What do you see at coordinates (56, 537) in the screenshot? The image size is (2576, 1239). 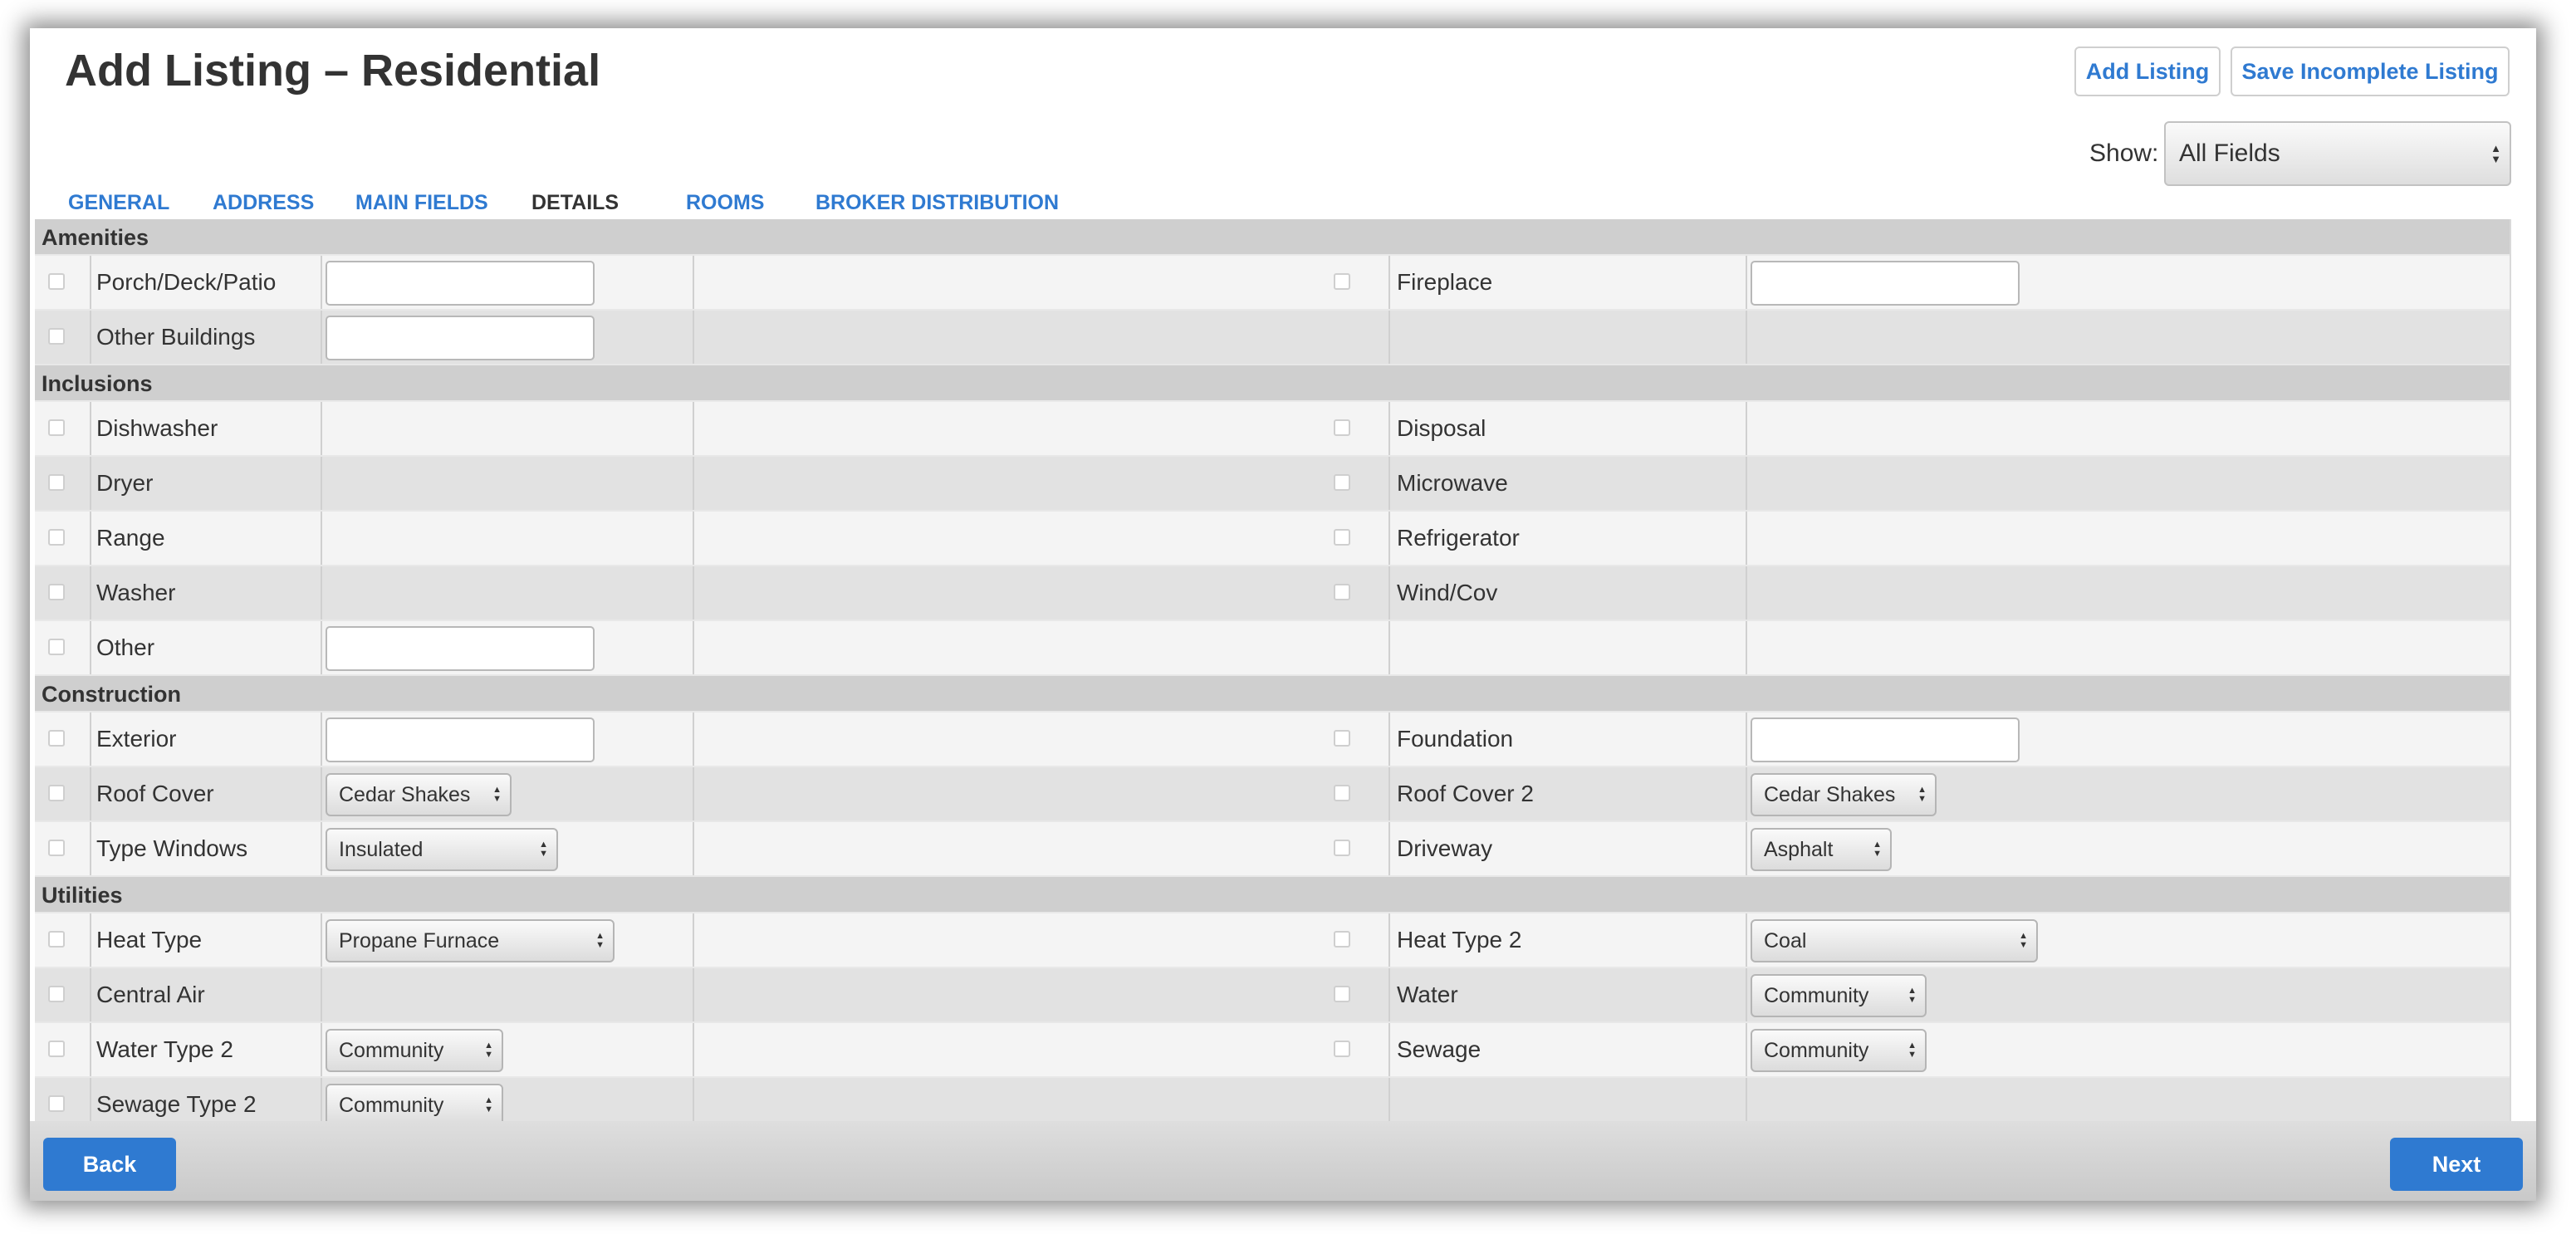 I see `range-checkbox` at bounding box center [56, 537].